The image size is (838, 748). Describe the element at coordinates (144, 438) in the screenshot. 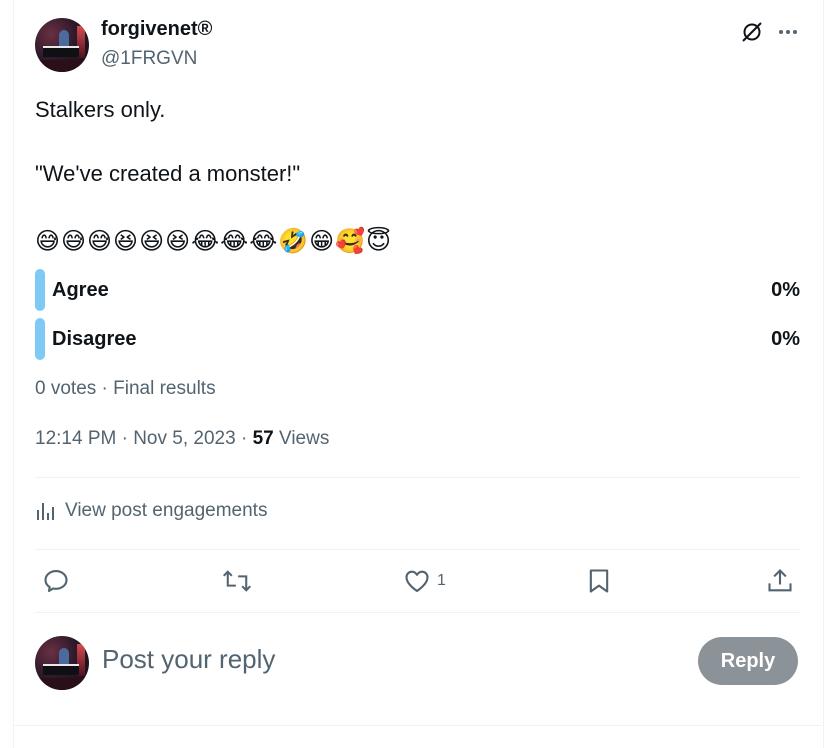

I see `timestamp-date: 12:14 PM · Nov 5, 2023 ·` at that location.